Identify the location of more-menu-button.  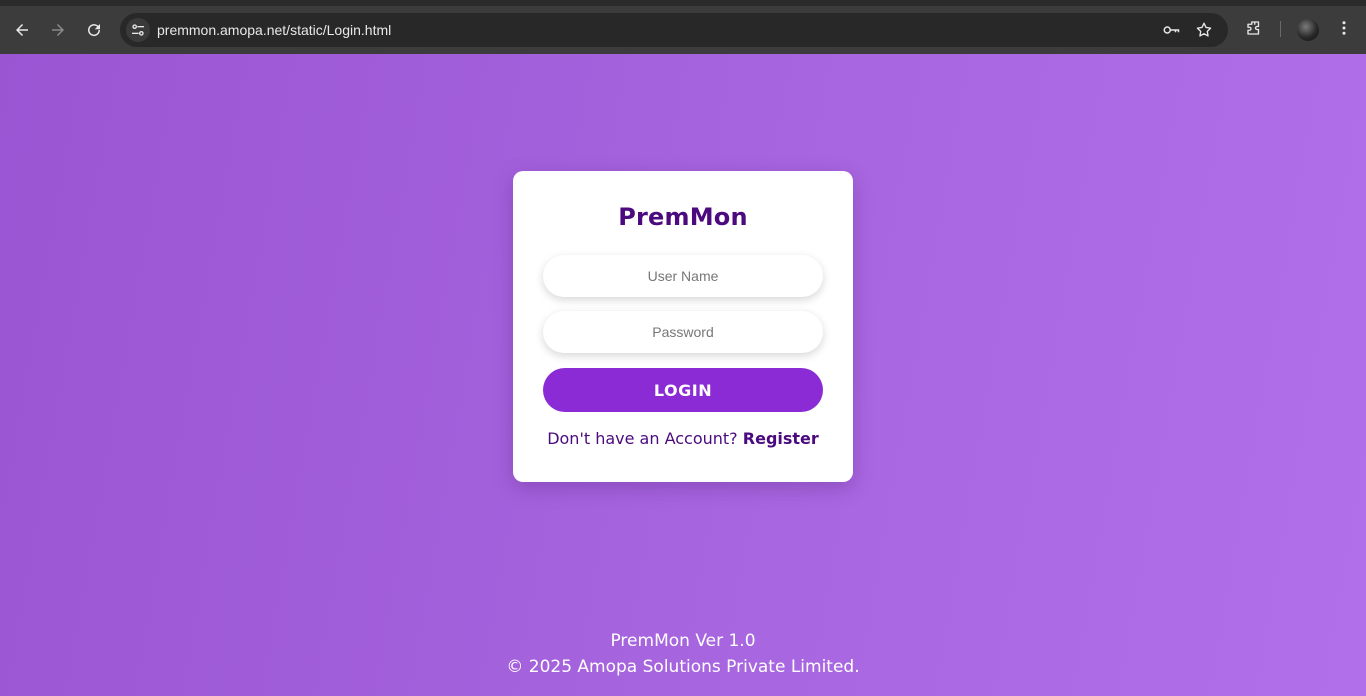
(1344, 28).